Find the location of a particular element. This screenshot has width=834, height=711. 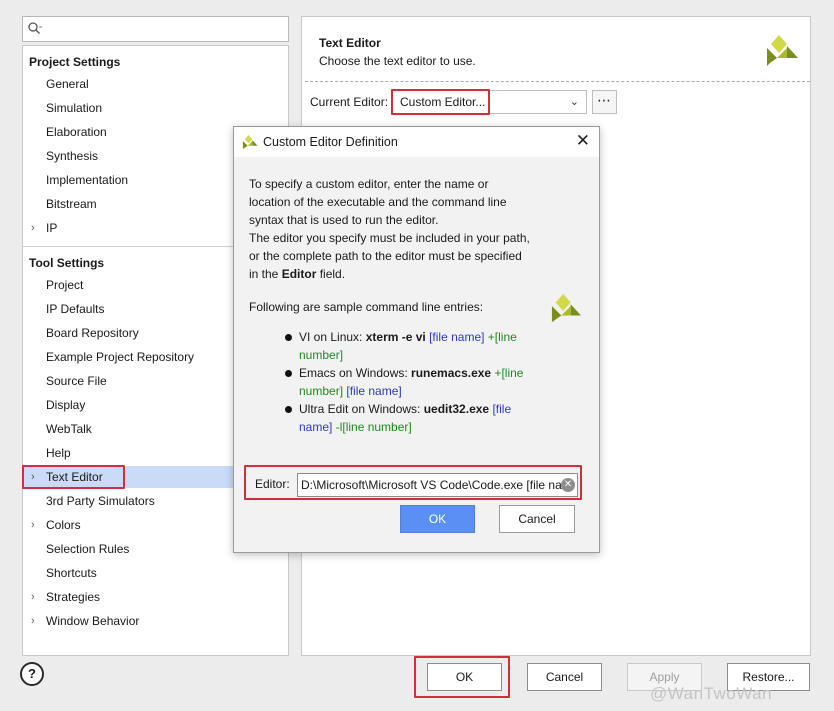

tree-item-shortcuts: Shortcuts is located at coordinates (155, 573).